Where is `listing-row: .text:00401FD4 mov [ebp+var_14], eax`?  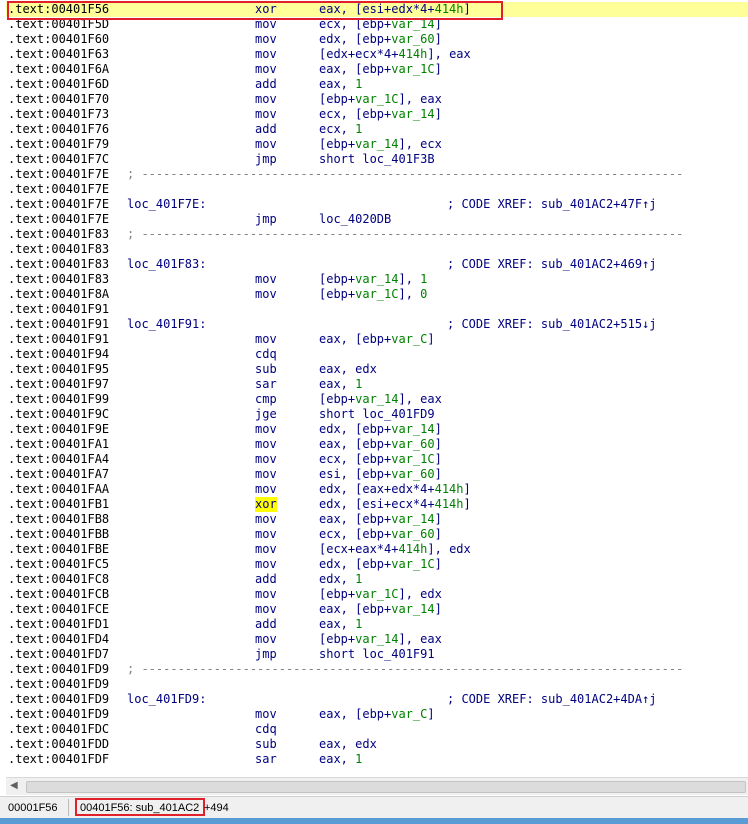 listing-row: .text:00401FD4 mov [ebp+var_14], eax is located at coordinates (377, 639).